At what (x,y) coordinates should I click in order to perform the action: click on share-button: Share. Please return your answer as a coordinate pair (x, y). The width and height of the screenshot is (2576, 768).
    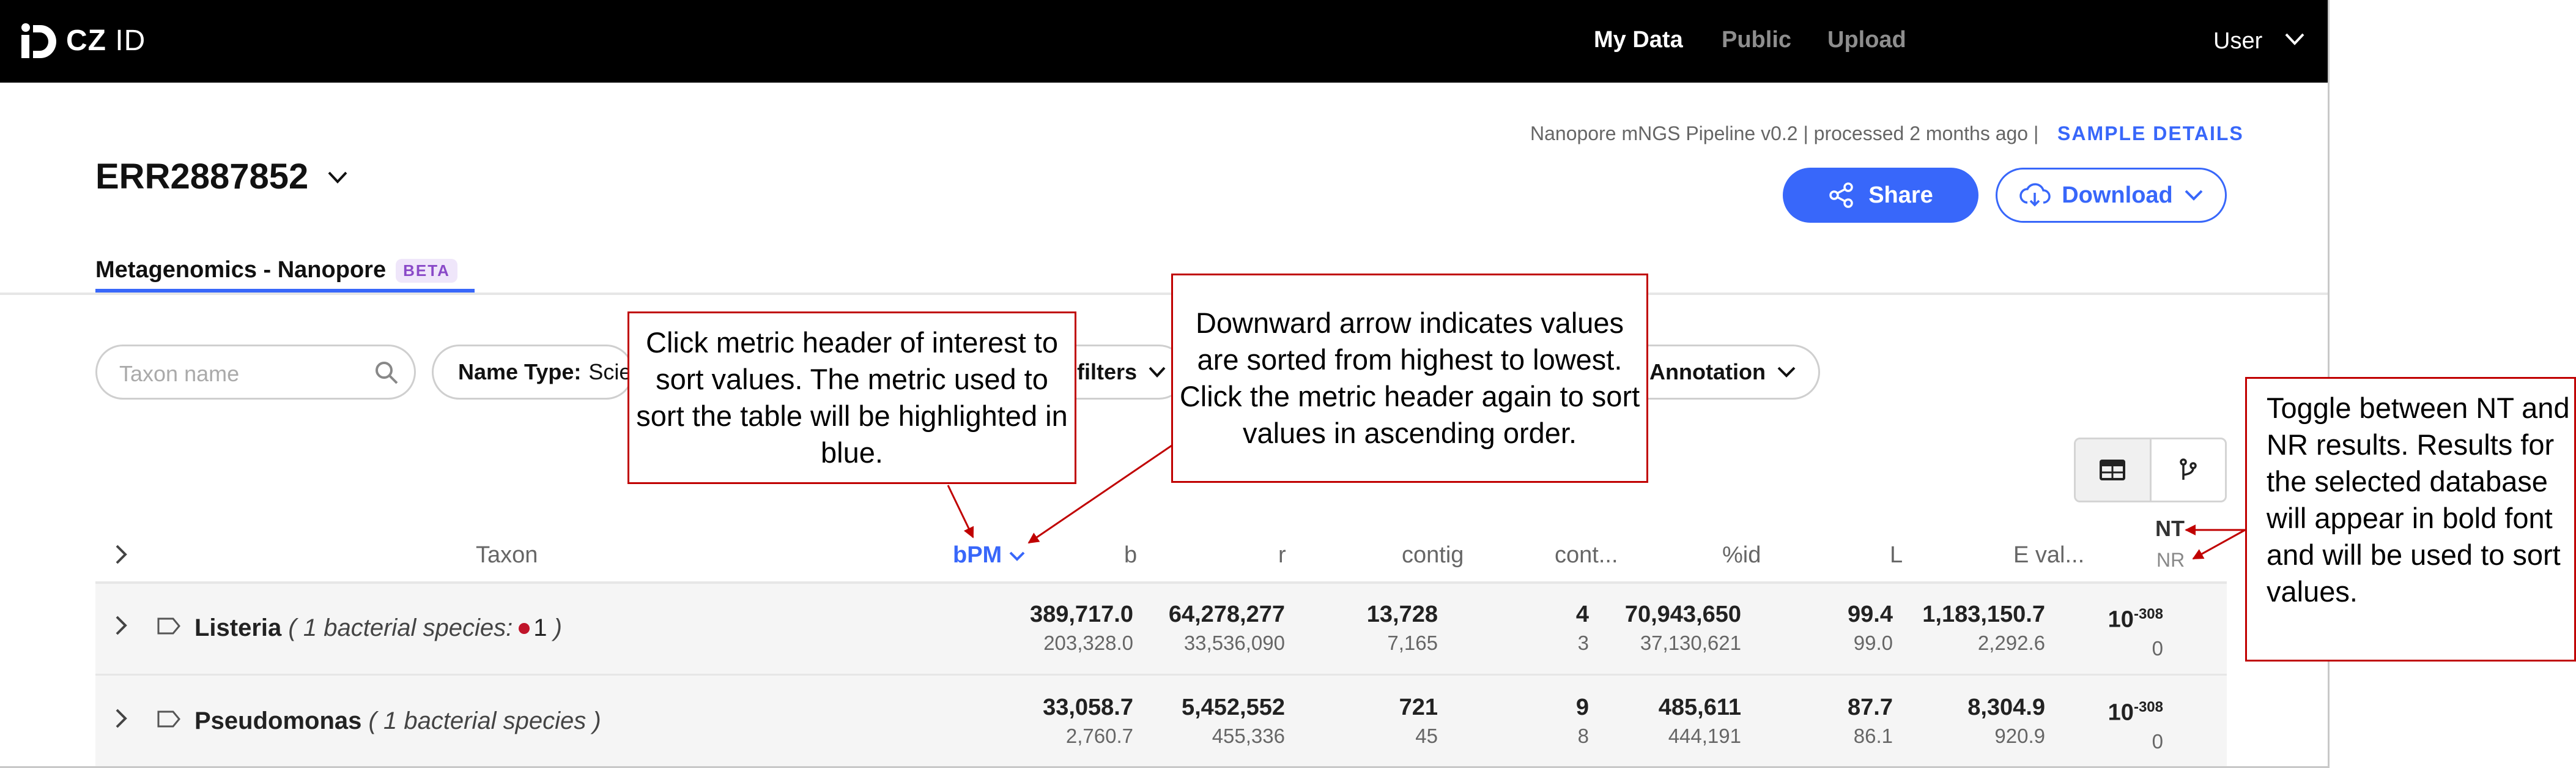
    Looking at the image, I should click on (1880, 195).